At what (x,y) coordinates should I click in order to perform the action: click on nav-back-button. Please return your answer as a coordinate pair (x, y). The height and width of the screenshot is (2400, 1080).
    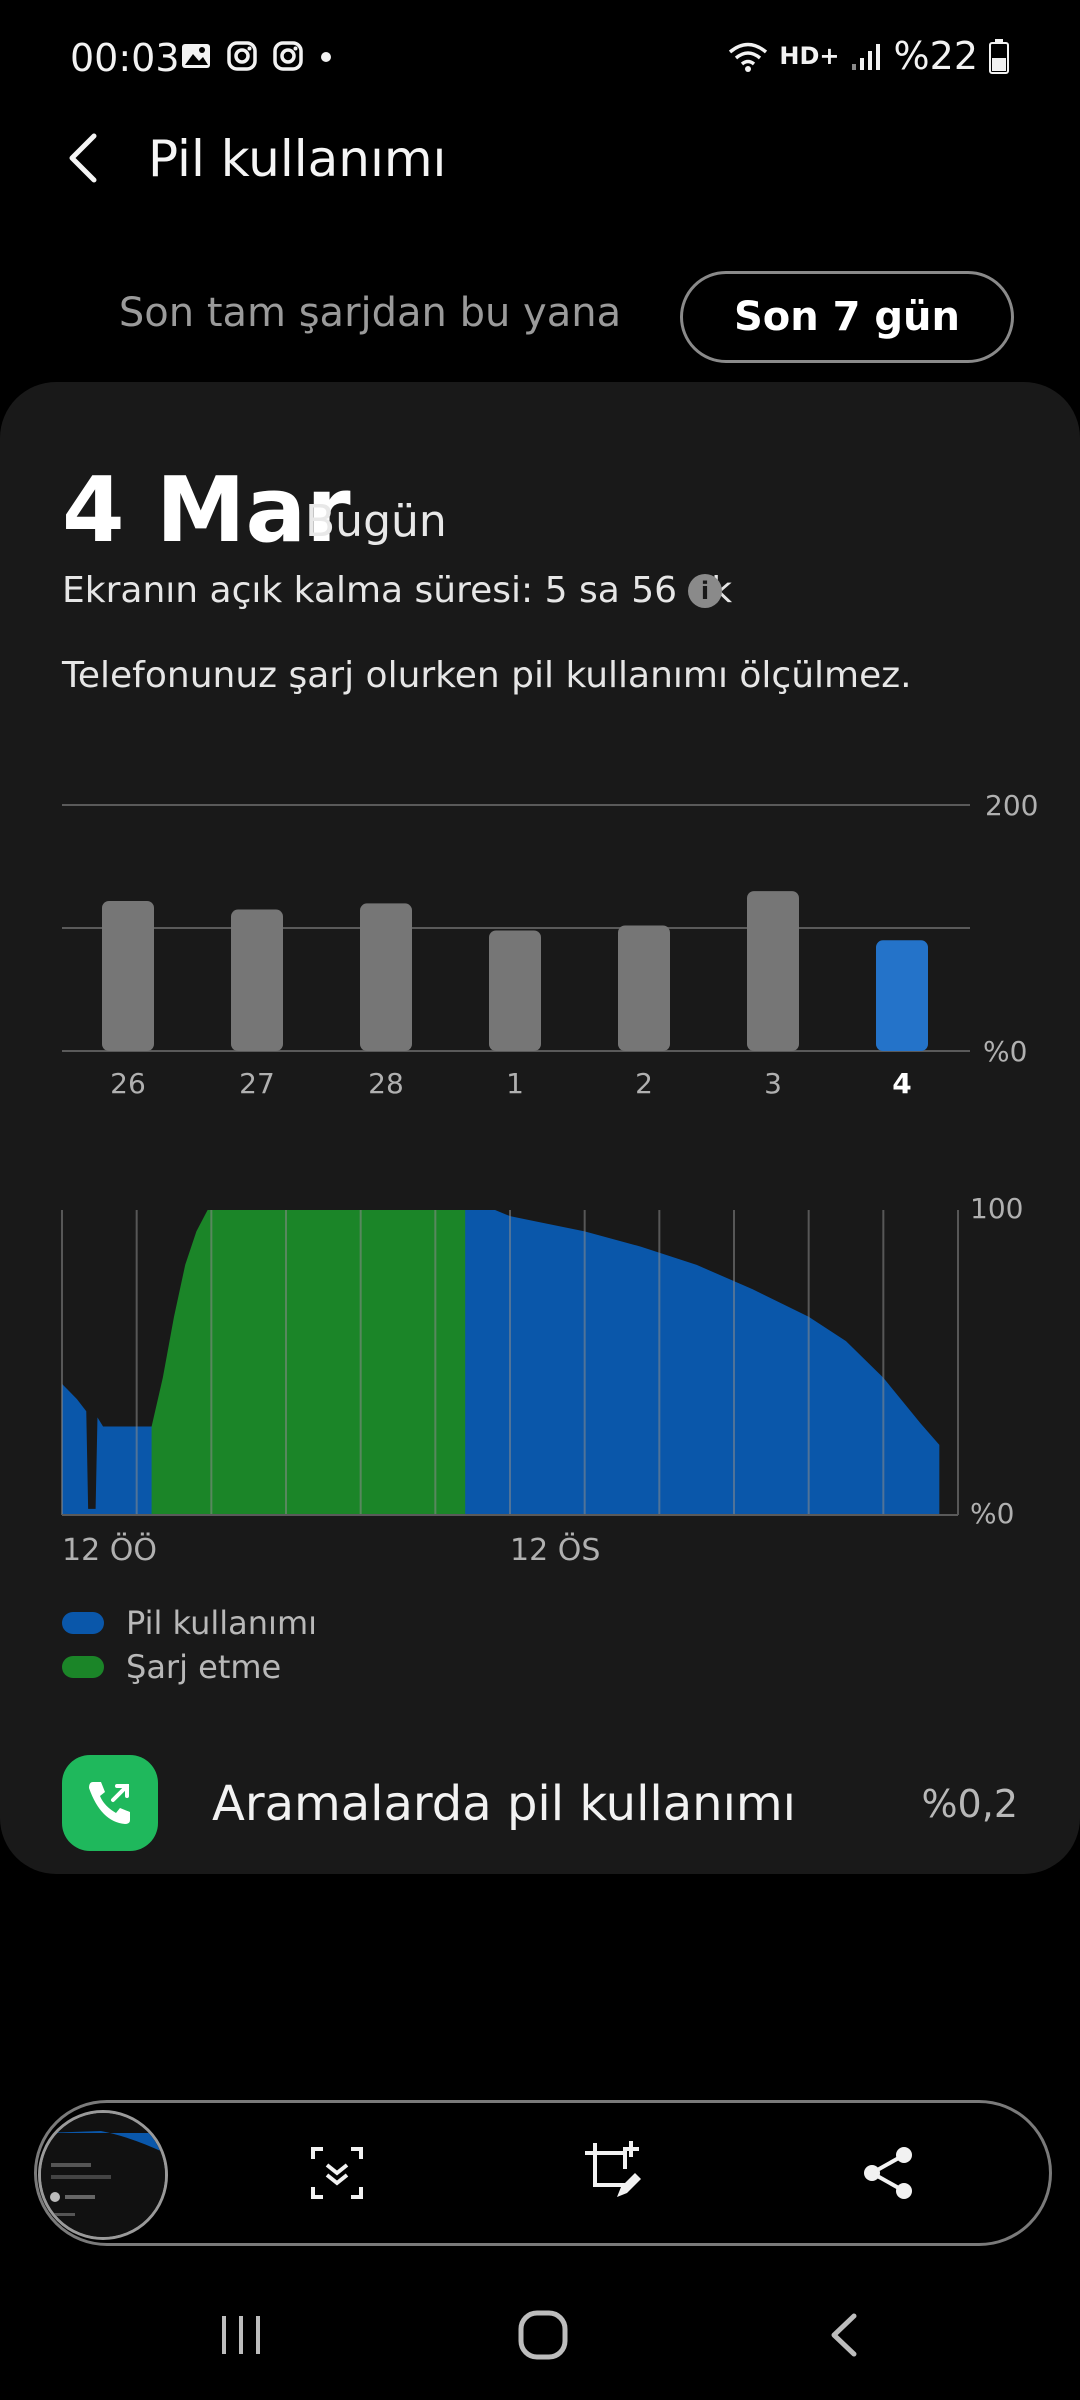
    Looking at the image, I should click on (845, 2335).